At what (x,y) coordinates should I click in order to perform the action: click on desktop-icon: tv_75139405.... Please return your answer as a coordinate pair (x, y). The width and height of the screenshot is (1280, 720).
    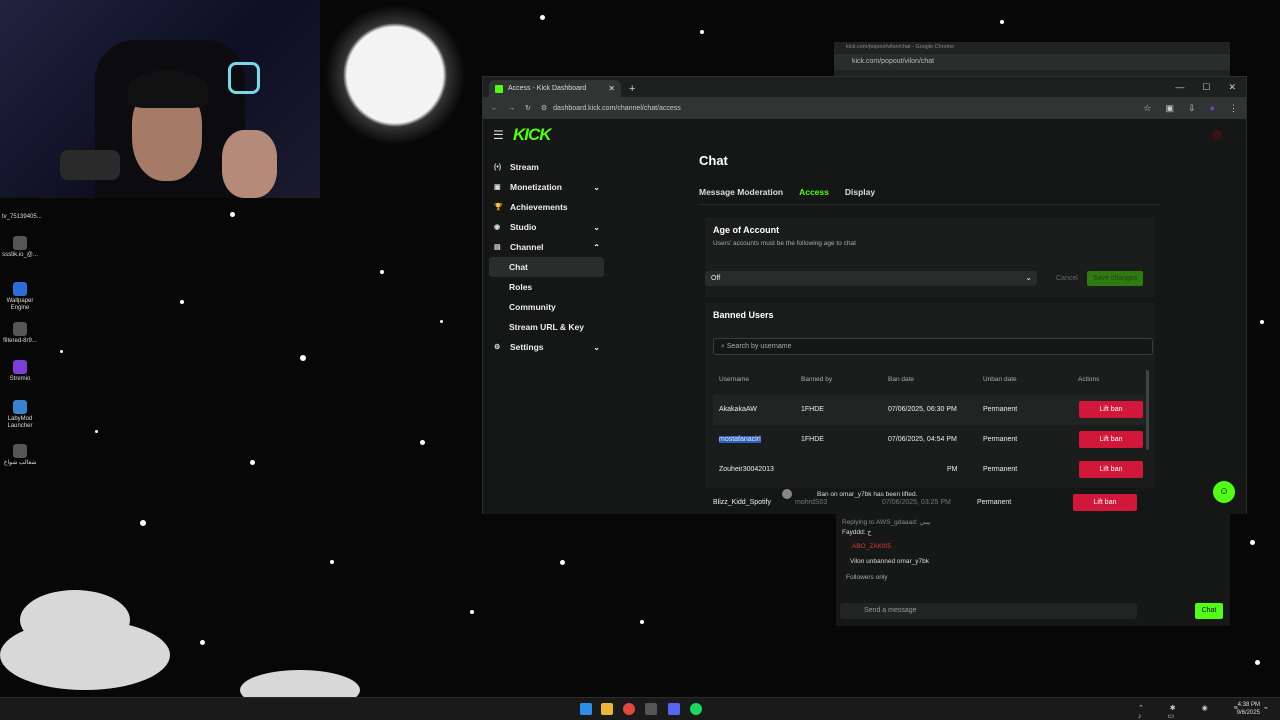
    Looking at the image, I should click on (22, 217).